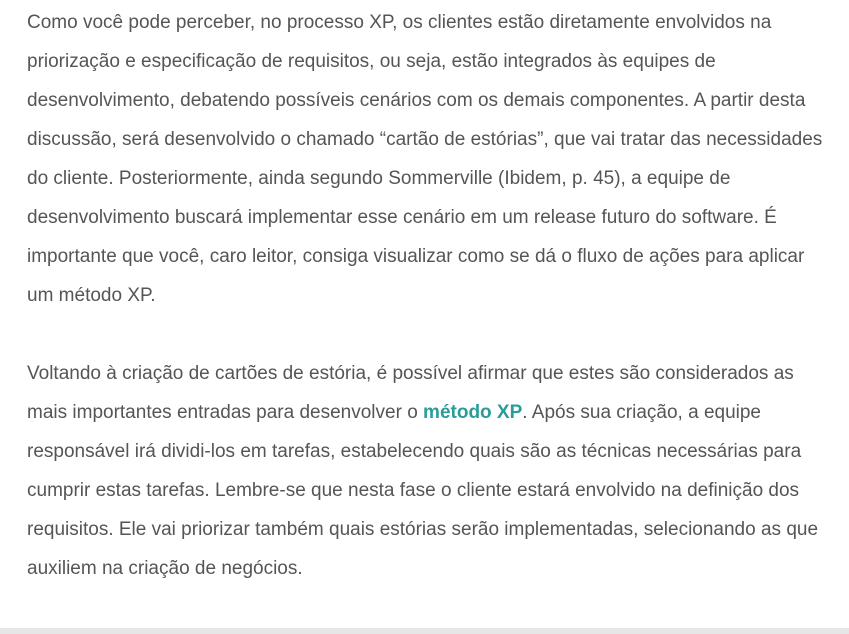 The width and height of the screenshot is (849, 634). I want to click on metodo-xp-link: método XP, so click(472, 412).